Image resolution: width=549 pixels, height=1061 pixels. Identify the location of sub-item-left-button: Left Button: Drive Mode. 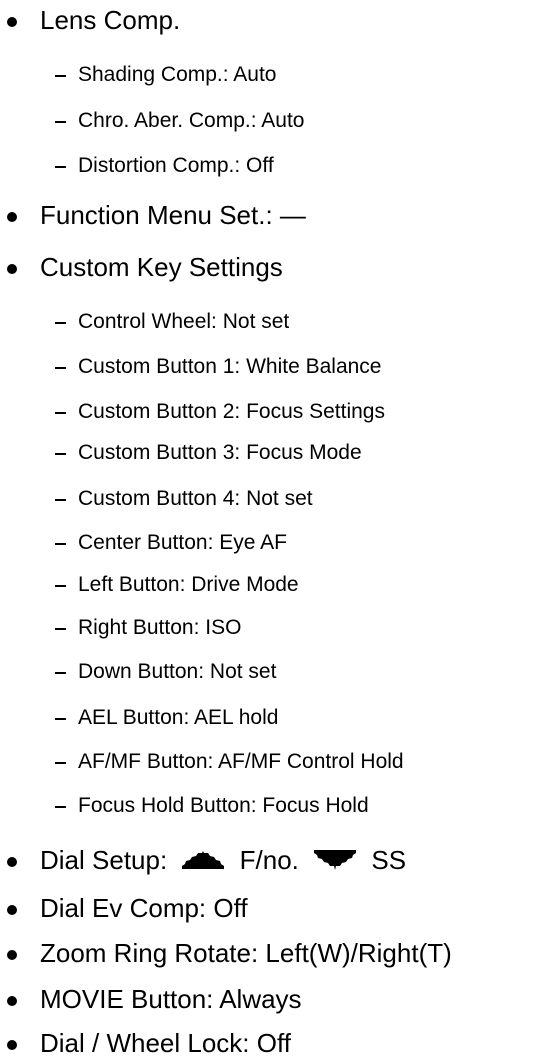
(149, 585).